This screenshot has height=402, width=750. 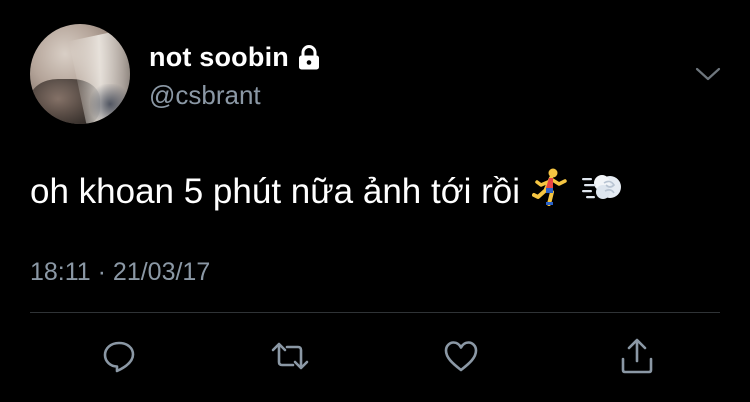 I want to click on display-name: not soobin, so click(x=235, y=57).